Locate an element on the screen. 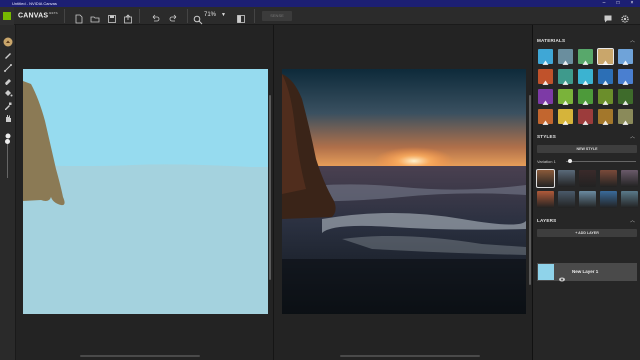 This screenshot has width=640, height=360. split-view-icon is located at coordinates (241, 17).